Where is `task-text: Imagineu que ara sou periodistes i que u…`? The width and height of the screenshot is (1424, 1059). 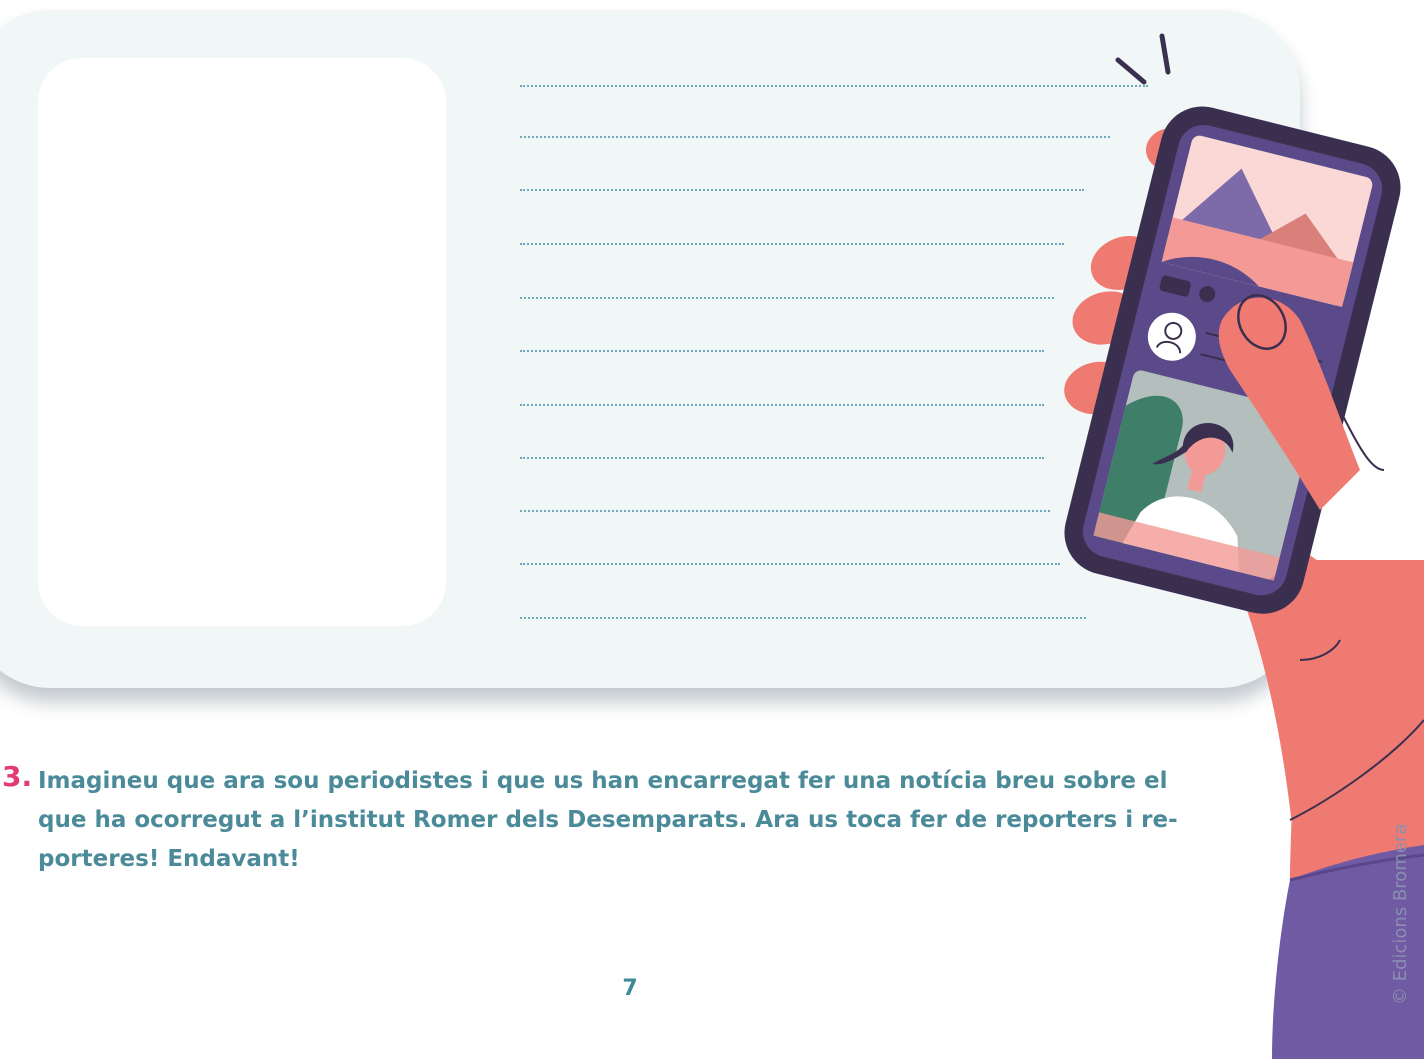
task-text: Imagineu que ara sou periodistes i que u… is located at coordinates (608, 820).